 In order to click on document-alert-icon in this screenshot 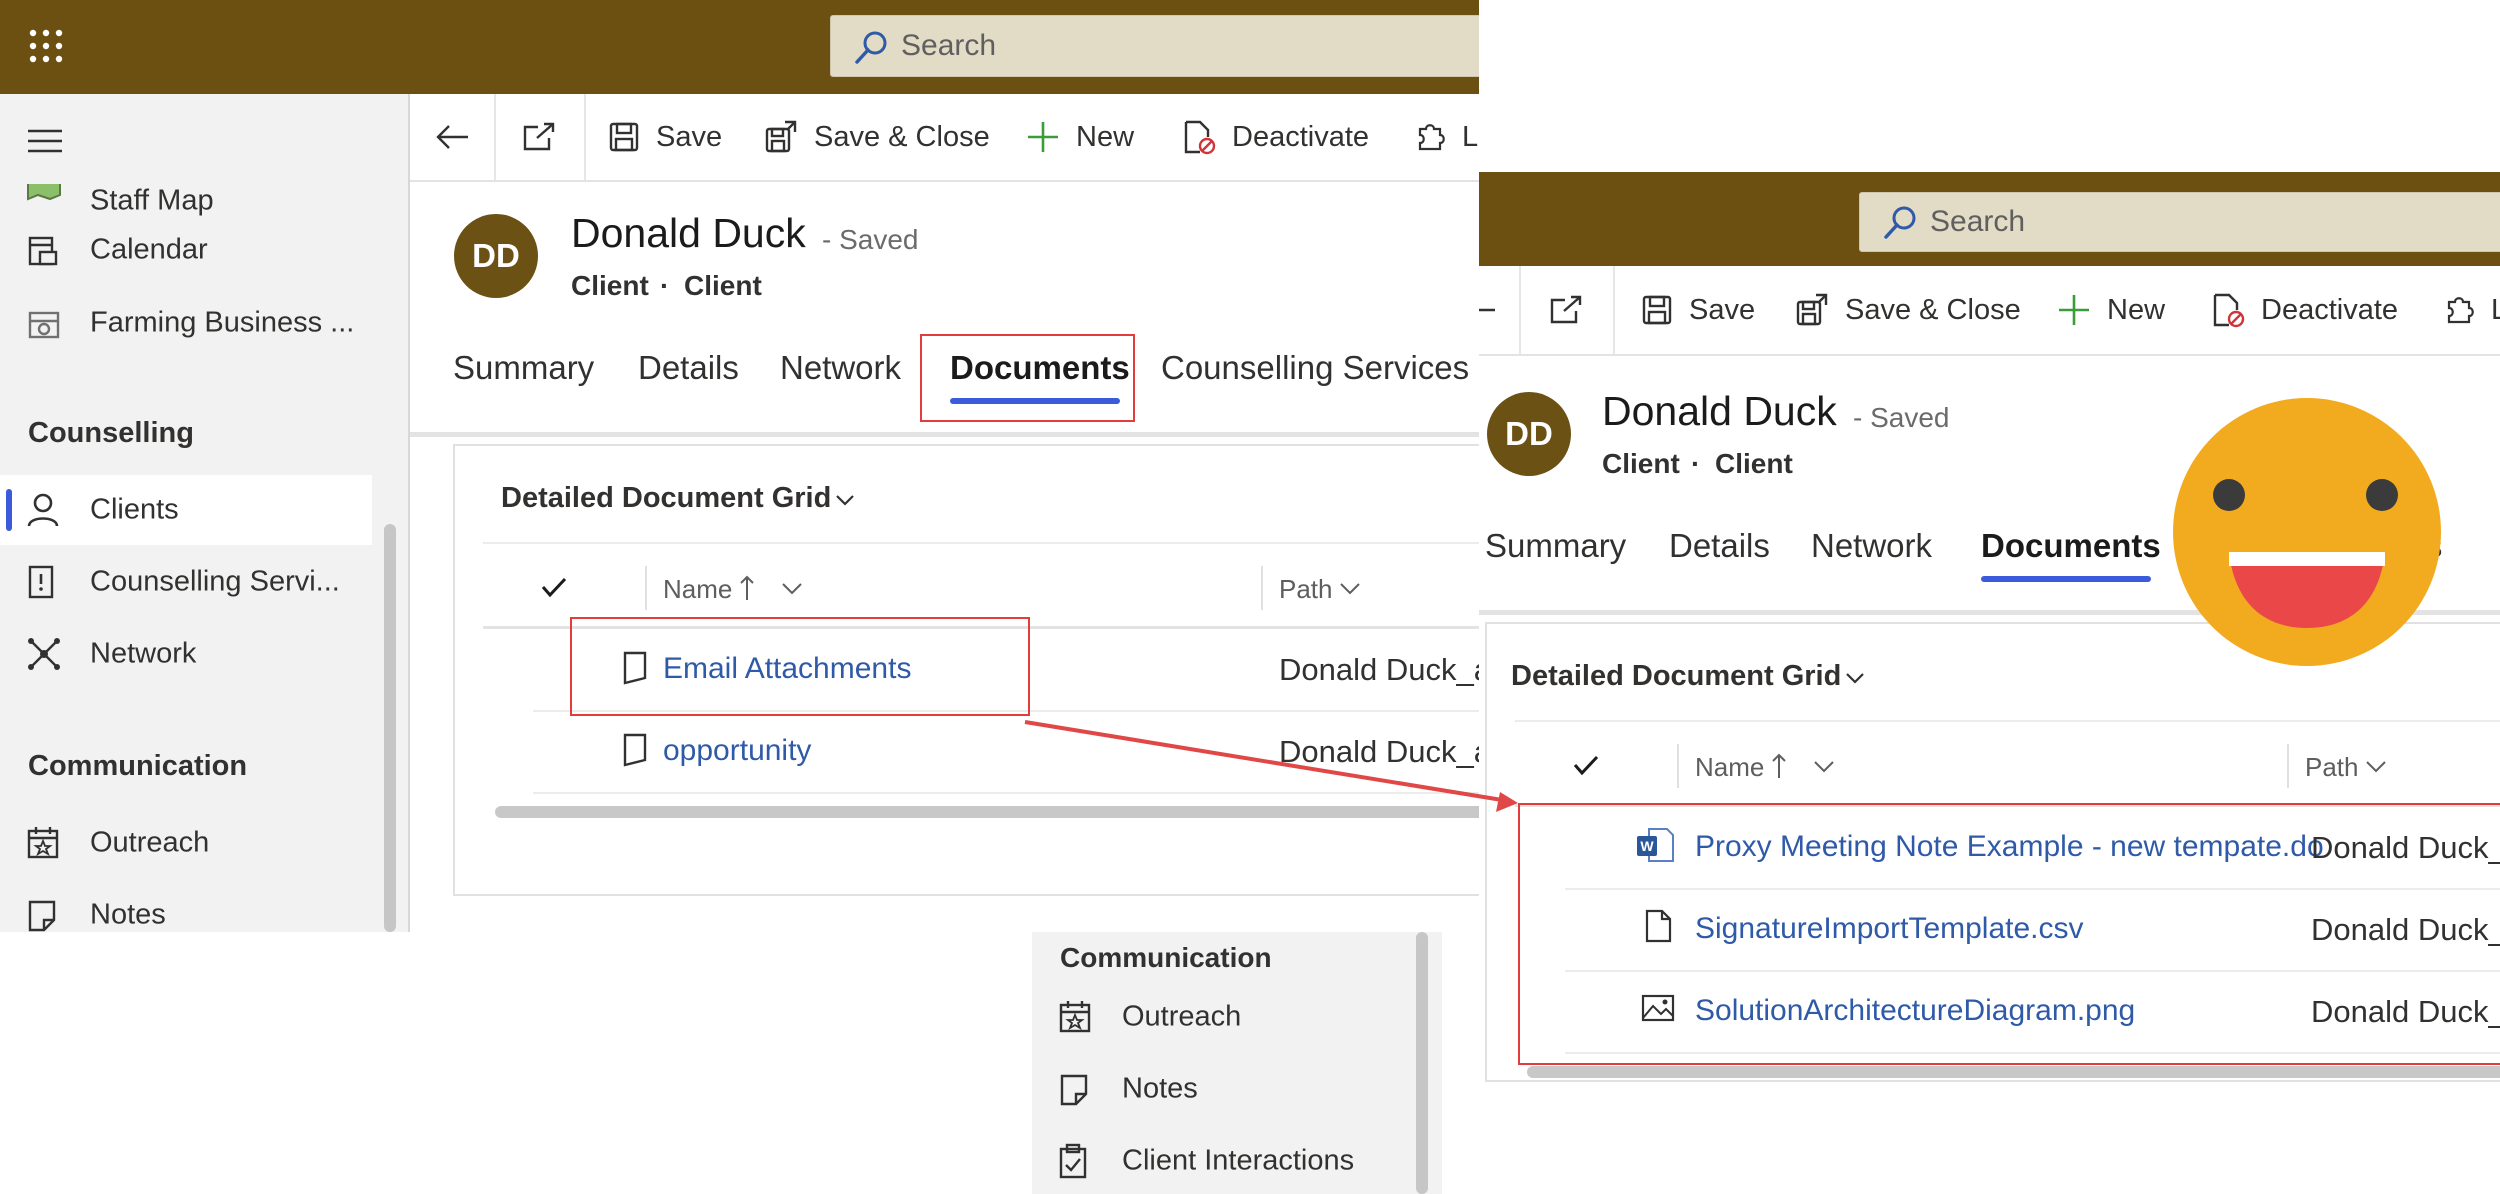, I will do `click(41, 582)`.